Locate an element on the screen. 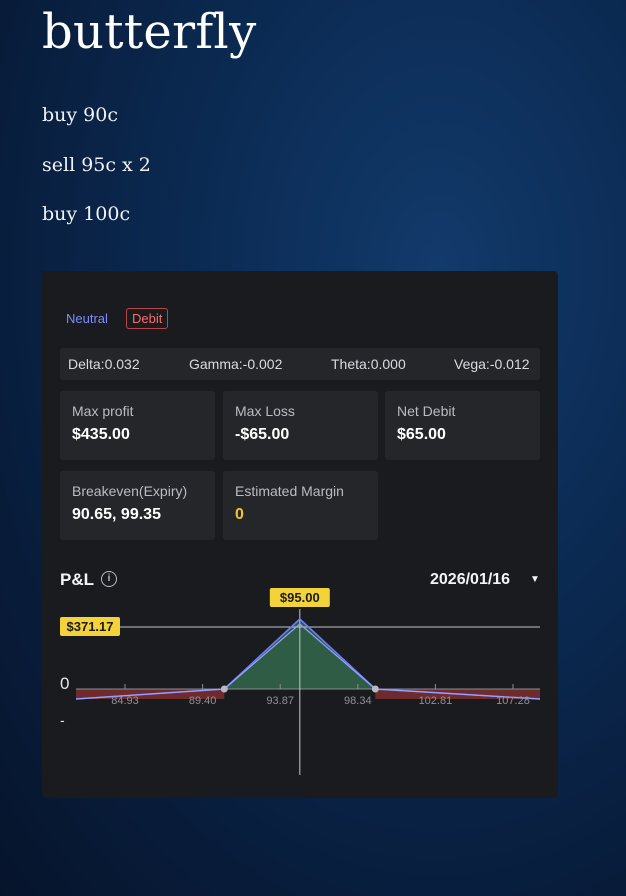  slide-title: butterfly is located at coordinates (149, 32).